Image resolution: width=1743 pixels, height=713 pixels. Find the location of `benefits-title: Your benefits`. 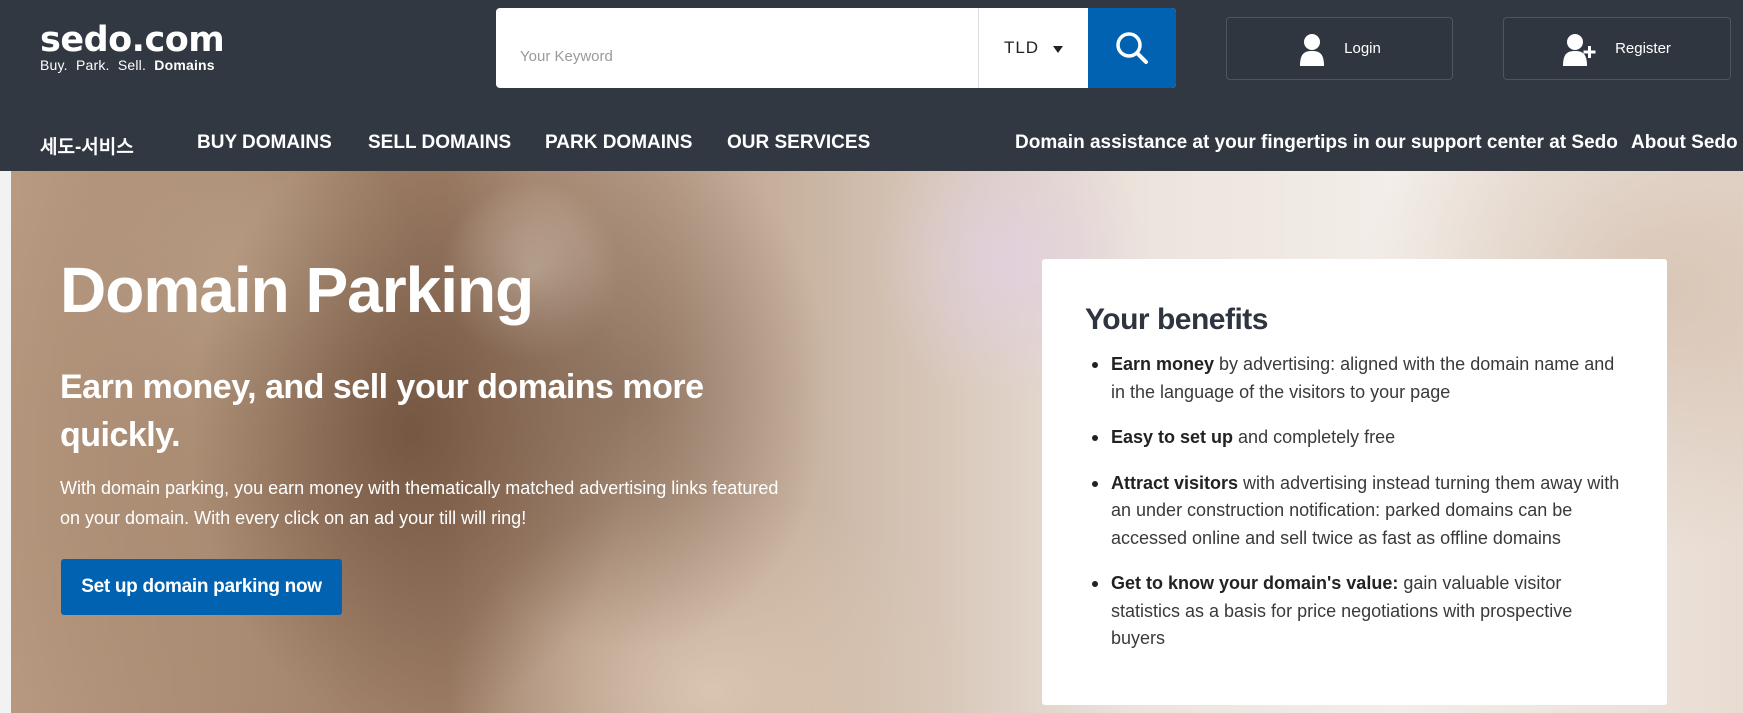

benefits-title: Your benefits is located at coordinates (1176, 319).